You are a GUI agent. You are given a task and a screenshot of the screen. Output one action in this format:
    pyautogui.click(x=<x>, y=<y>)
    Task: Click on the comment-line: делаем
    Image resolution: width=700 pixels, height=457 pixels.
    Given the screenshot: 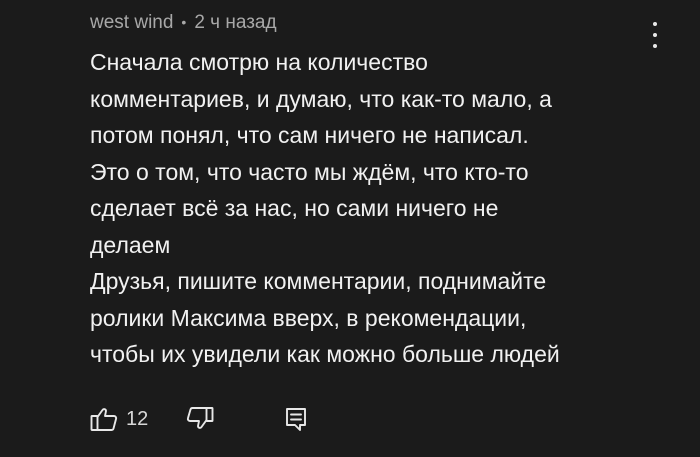 What is the action you would take?
    pyautogui.click(x=130, y=244)
    